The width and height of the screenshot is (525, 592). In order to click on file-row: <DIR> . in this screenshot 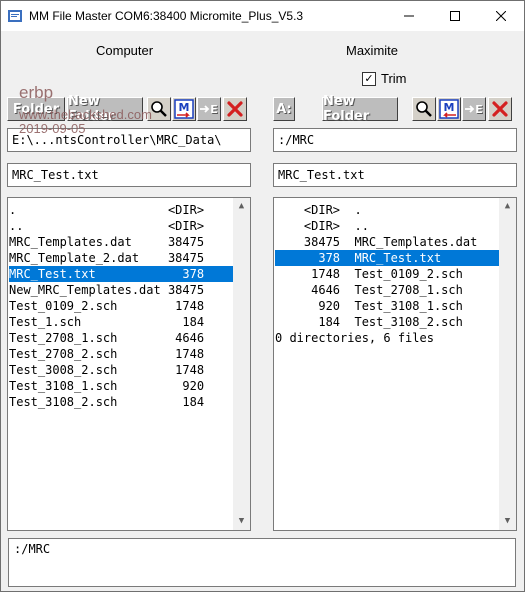, I will do `click(387, 210)`.